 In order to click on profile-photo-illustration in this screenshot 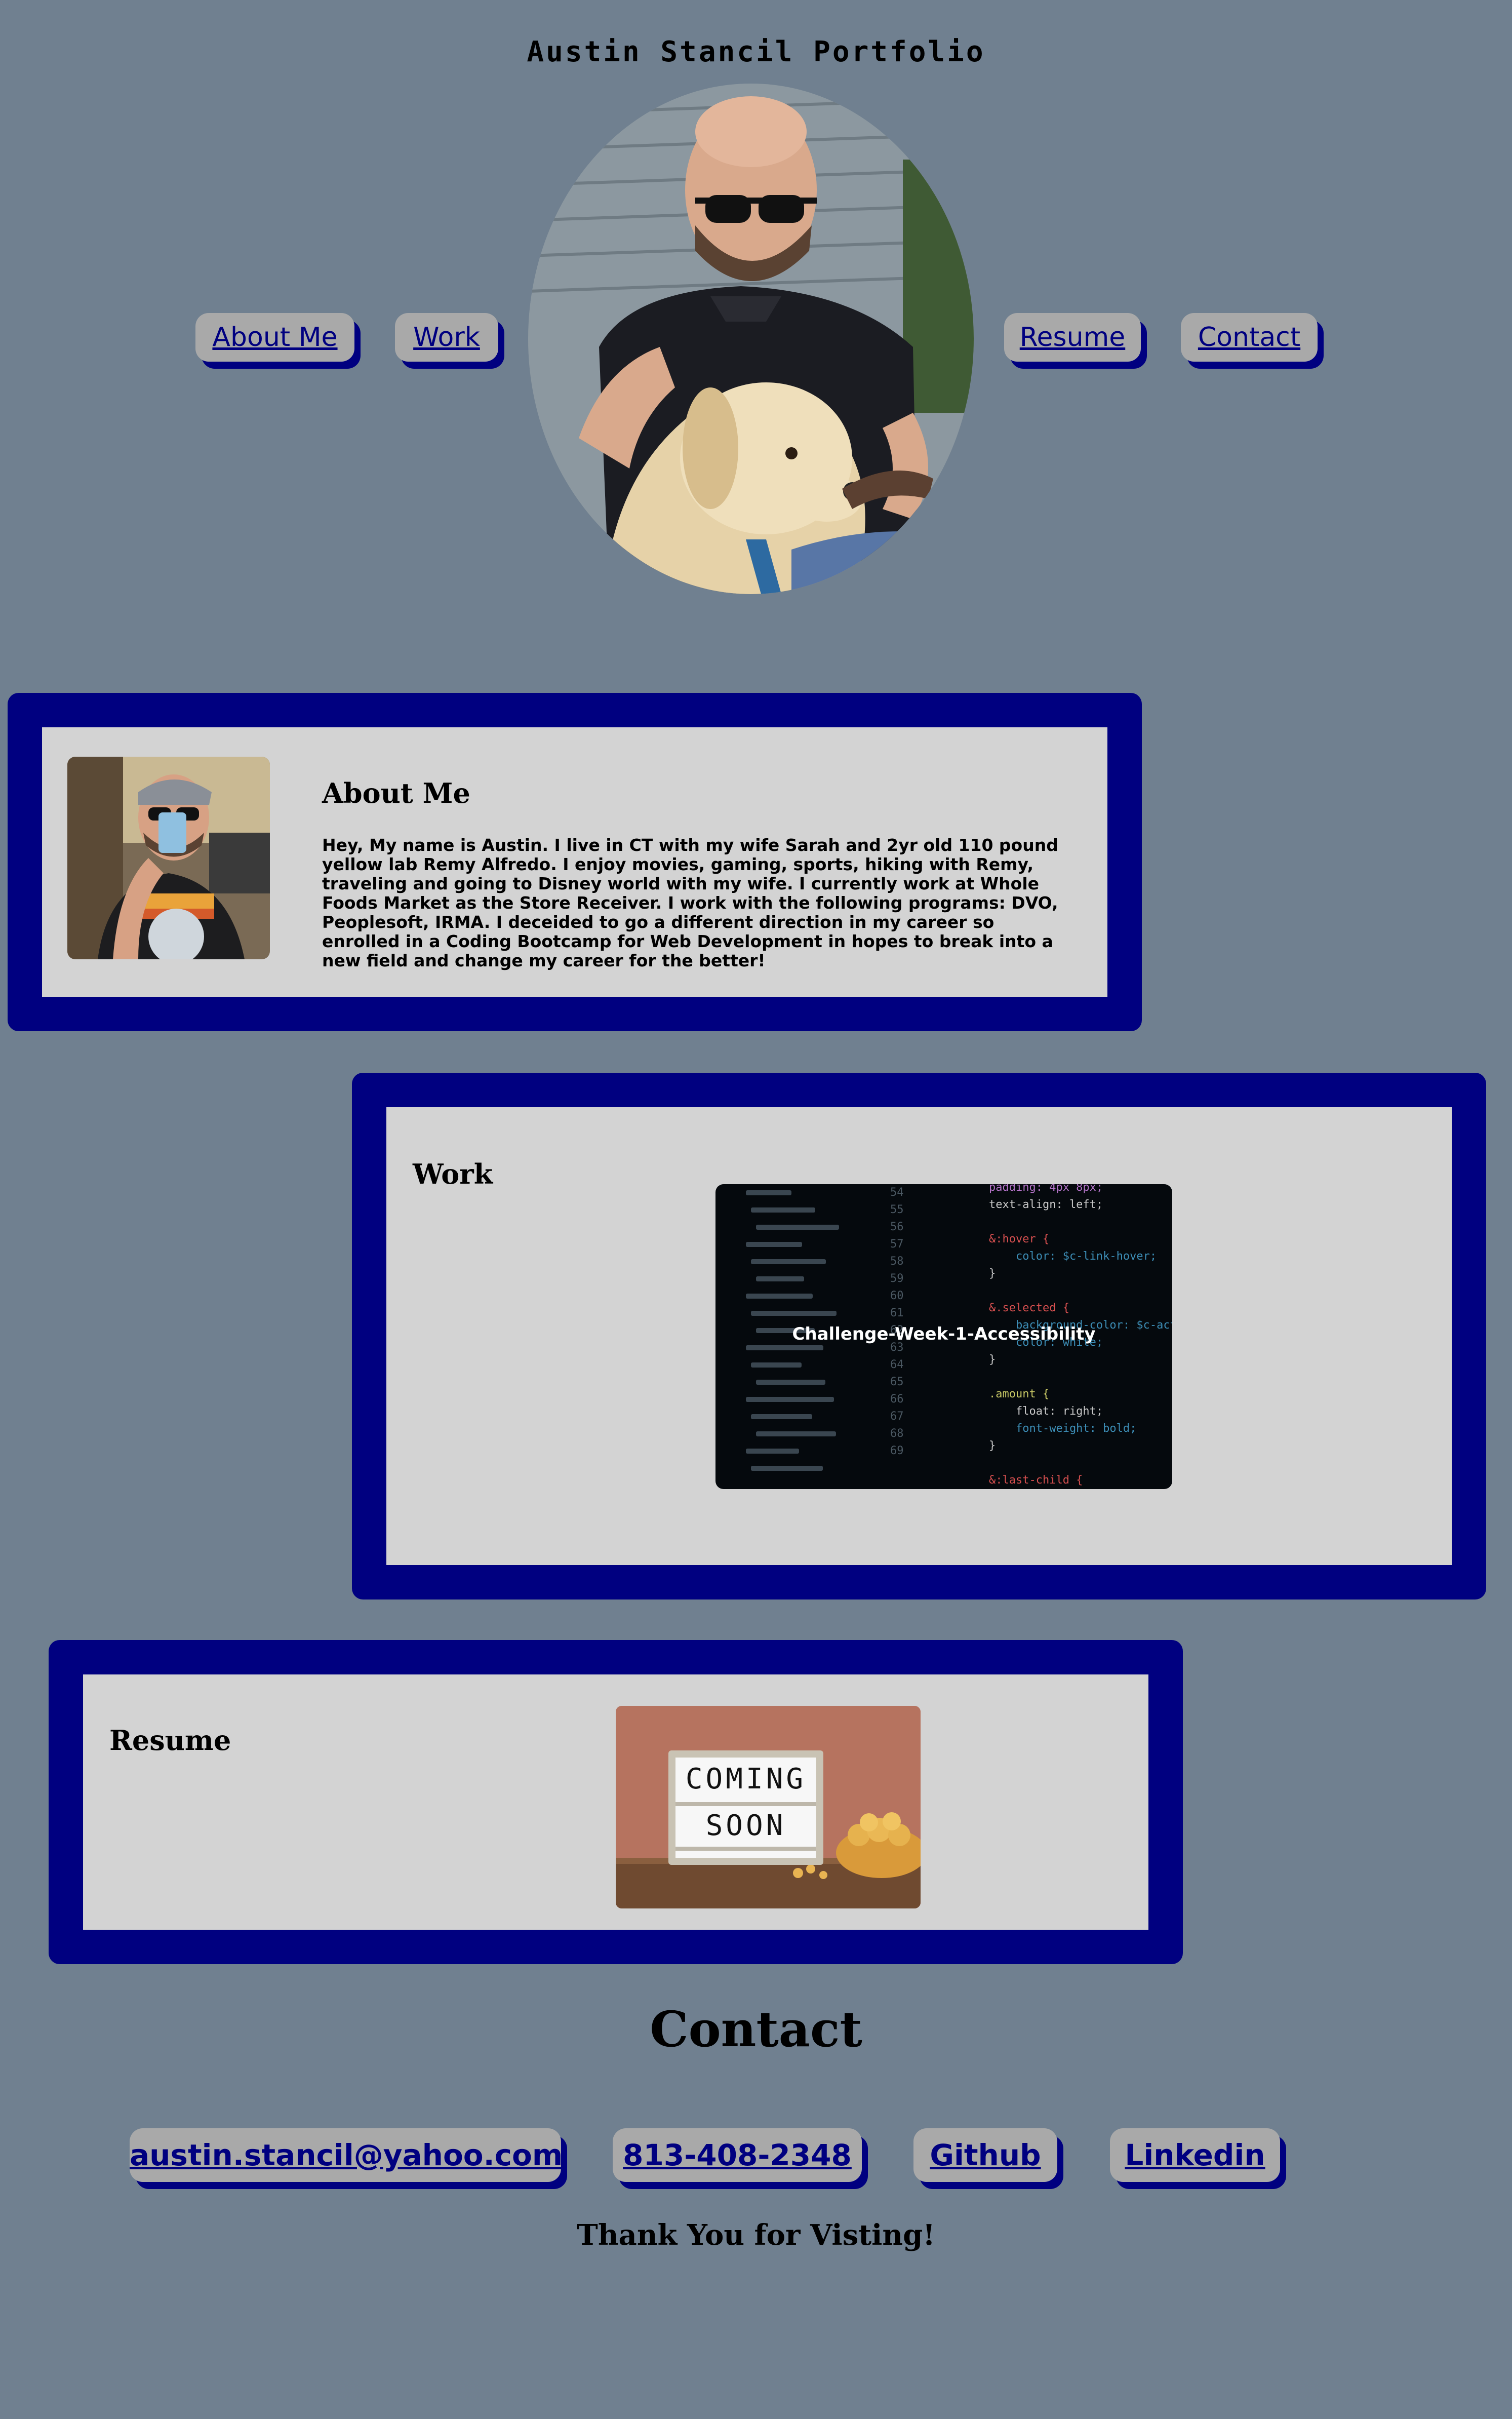, I will do `click(751, 339)`.